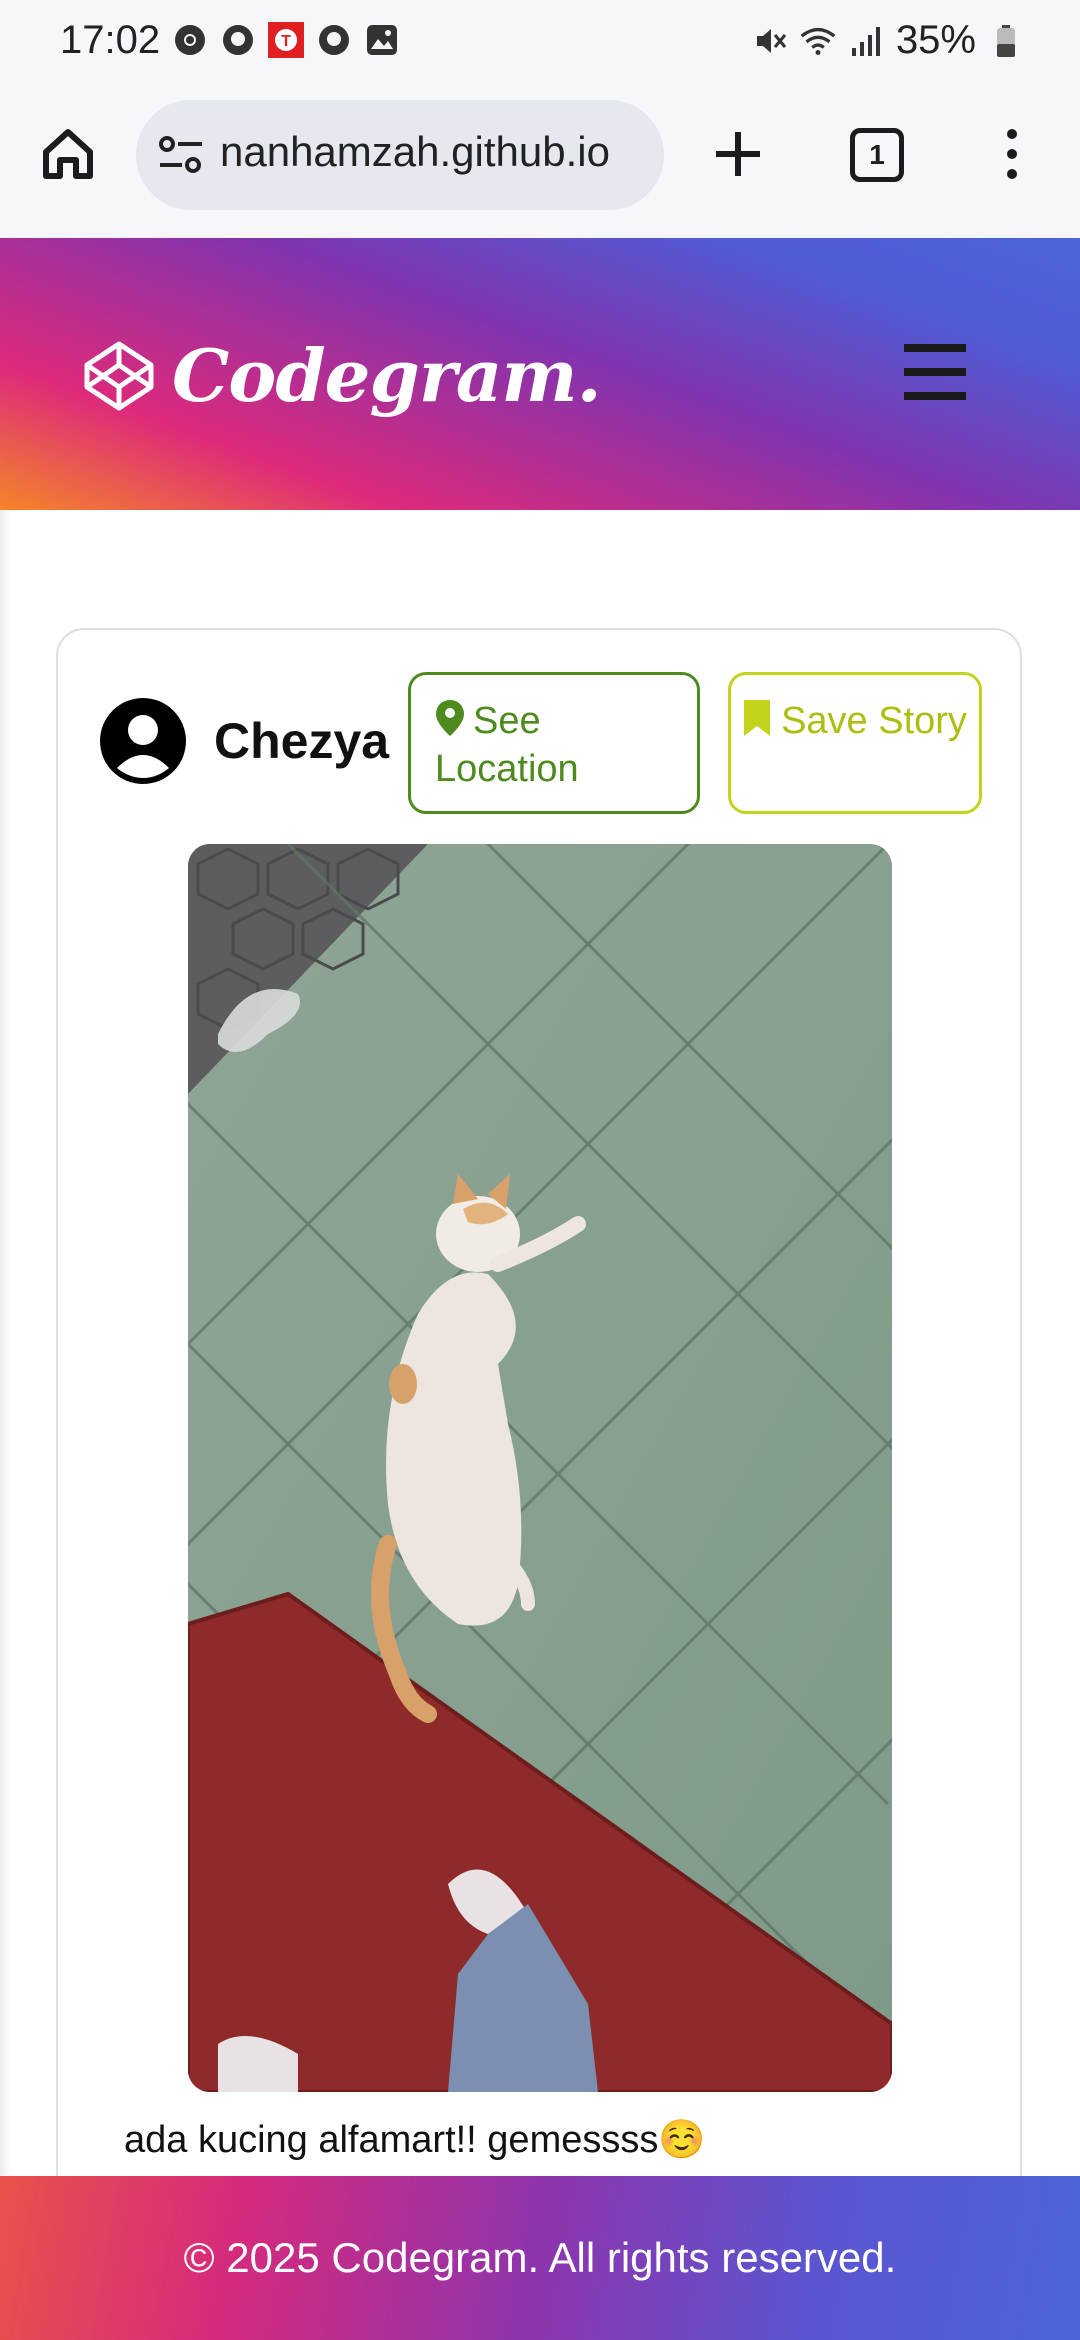 The width and height of the screenshot is (1080, 2340). I want to click on mute-icon, so click(770, 41).